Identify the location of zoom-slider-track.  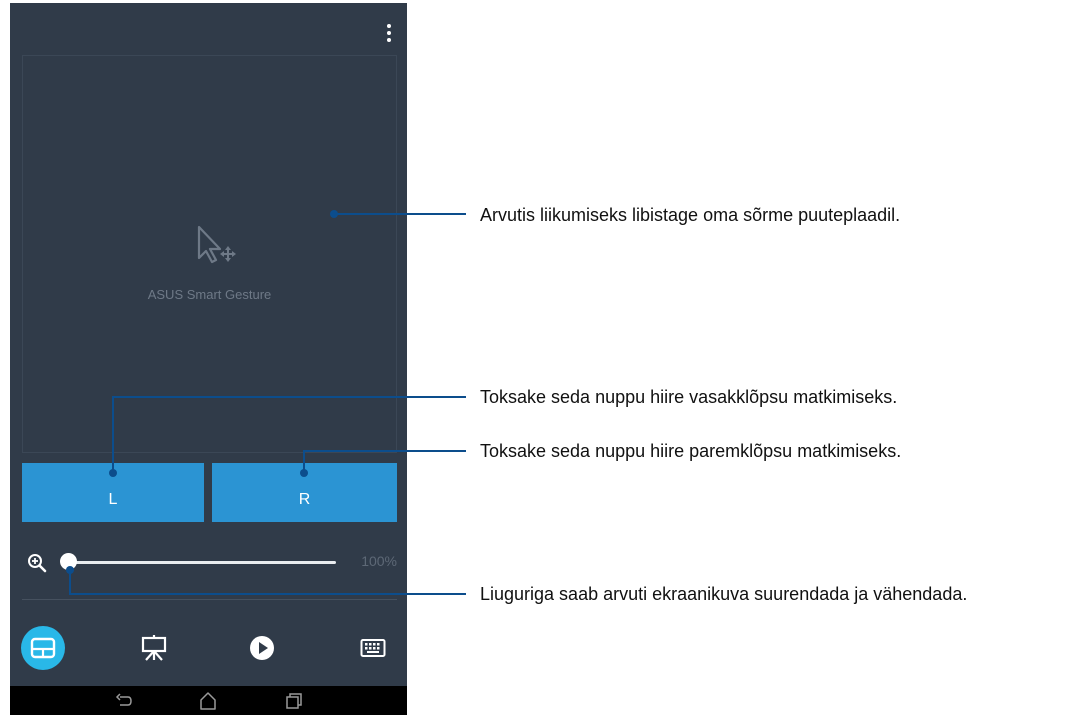
(202, 562).